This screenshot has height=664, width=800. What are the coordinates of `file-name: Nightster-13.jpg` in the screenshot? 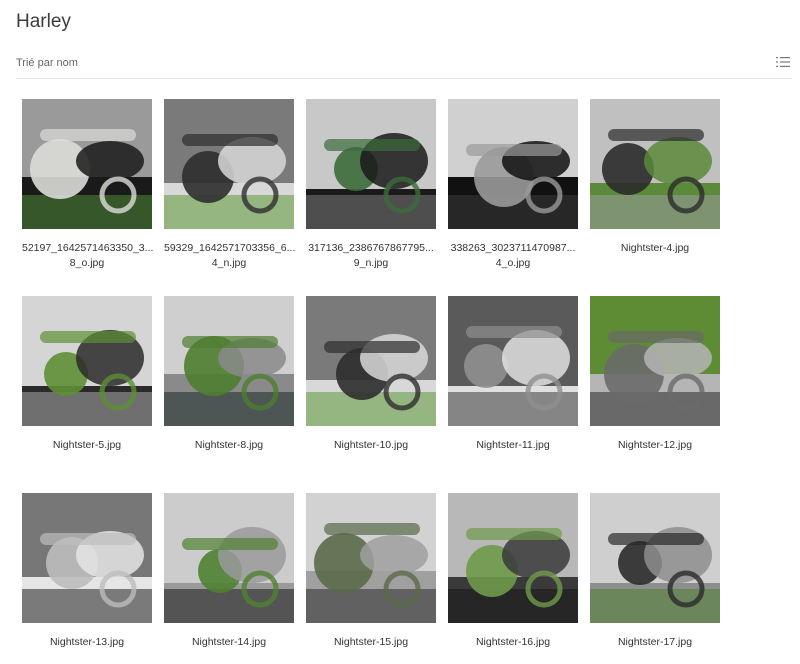 It's located at (87, 642).